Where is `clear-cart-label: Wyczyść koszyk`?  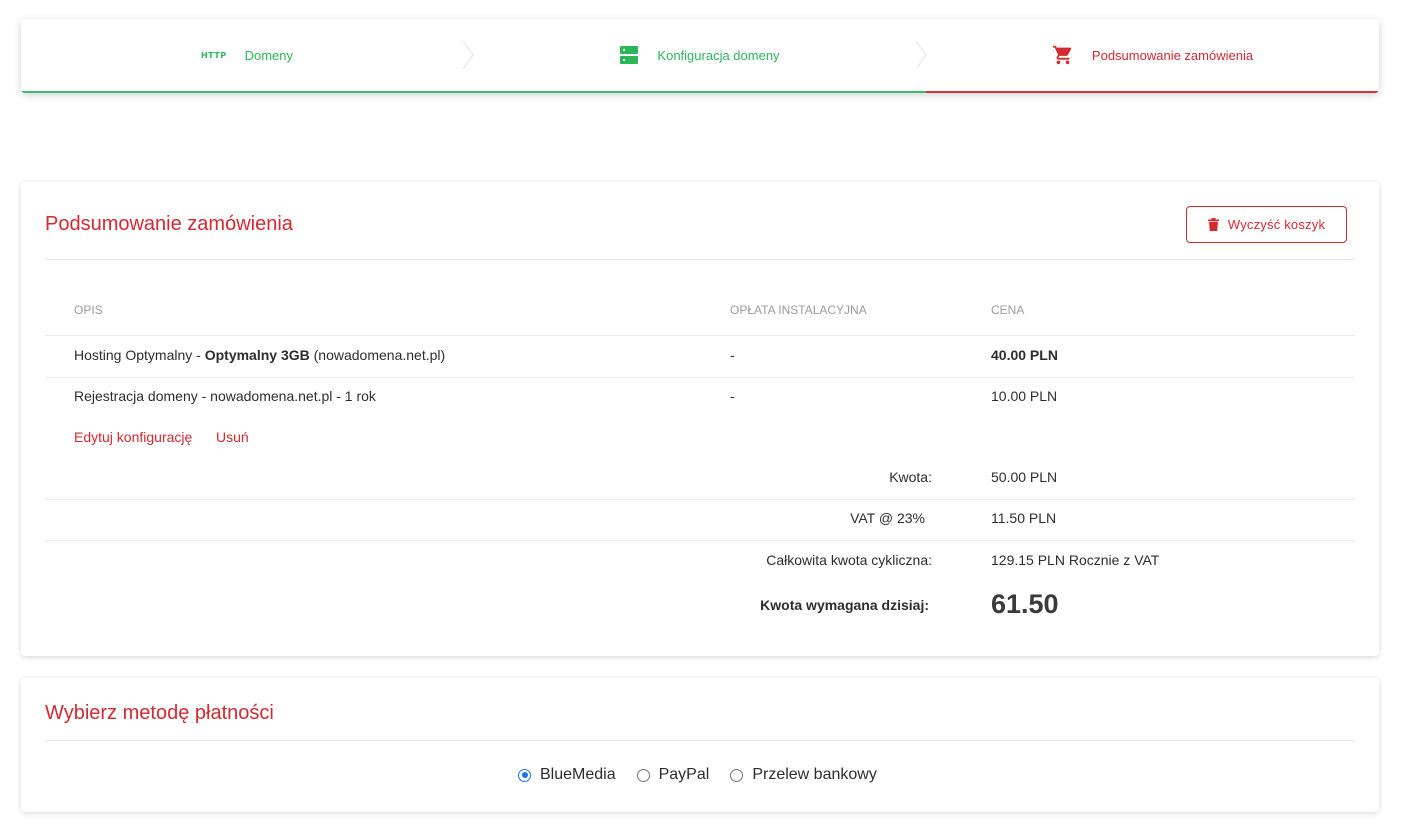
clear-cart-label: Wyczyść koszyk is located at coordinates (1276, 224).